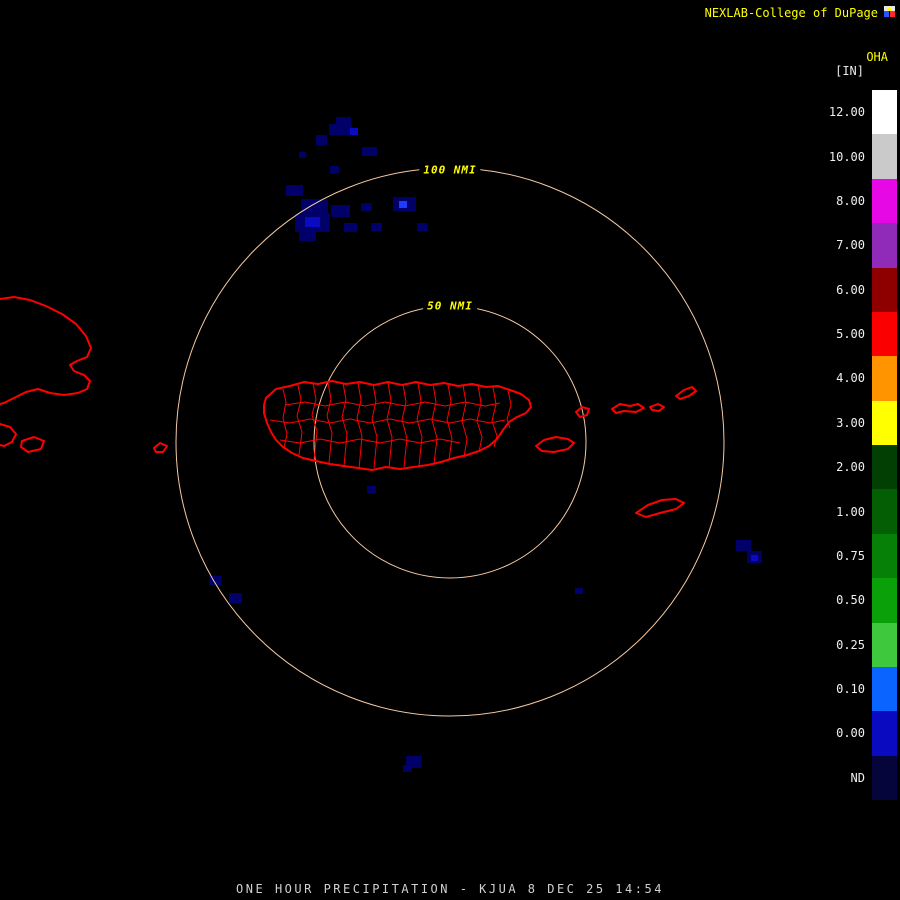 Image resolution: width=900 pixels, height=900 pixels. Describe the element at coordinates (857, 777) in the screenshot. I see `legend-entry-label: ND` at that location.